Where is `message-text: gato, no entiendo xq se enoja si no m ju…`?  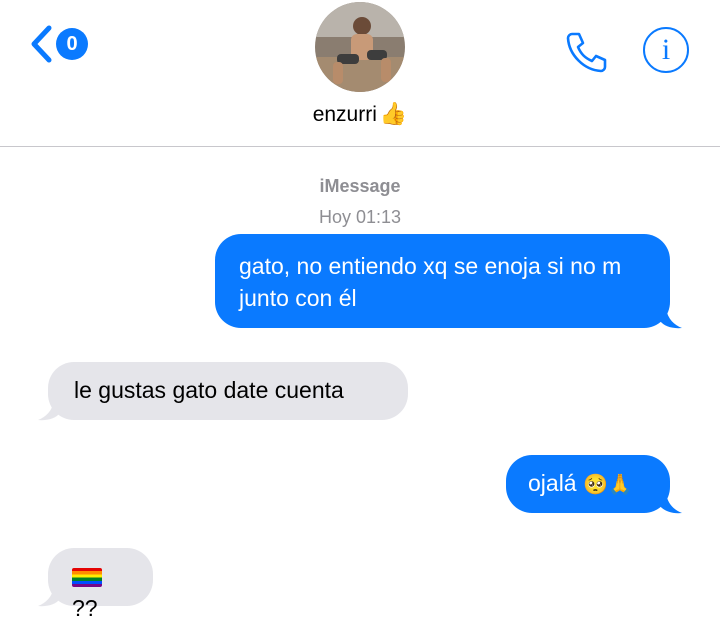 message-text: gato, no entiendo xq se enoja si no m ju… is located at coordinates (430, 282).